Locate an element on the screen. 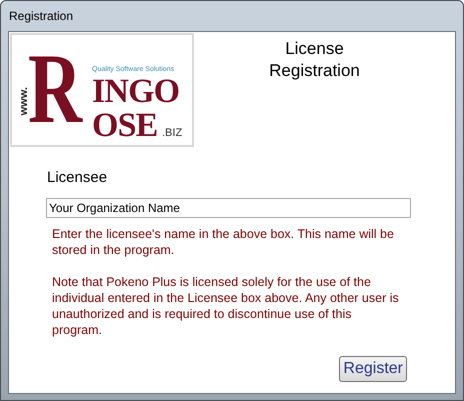 The height and width of the screenshot is (401, 464). instruction-text: Note that Pokeno Plus is licensed solely for the use of the individual entered in the Licensee box above. Any other user is unauthorized and is required to discontinue use of this program. is located at coordinates (226, 306).